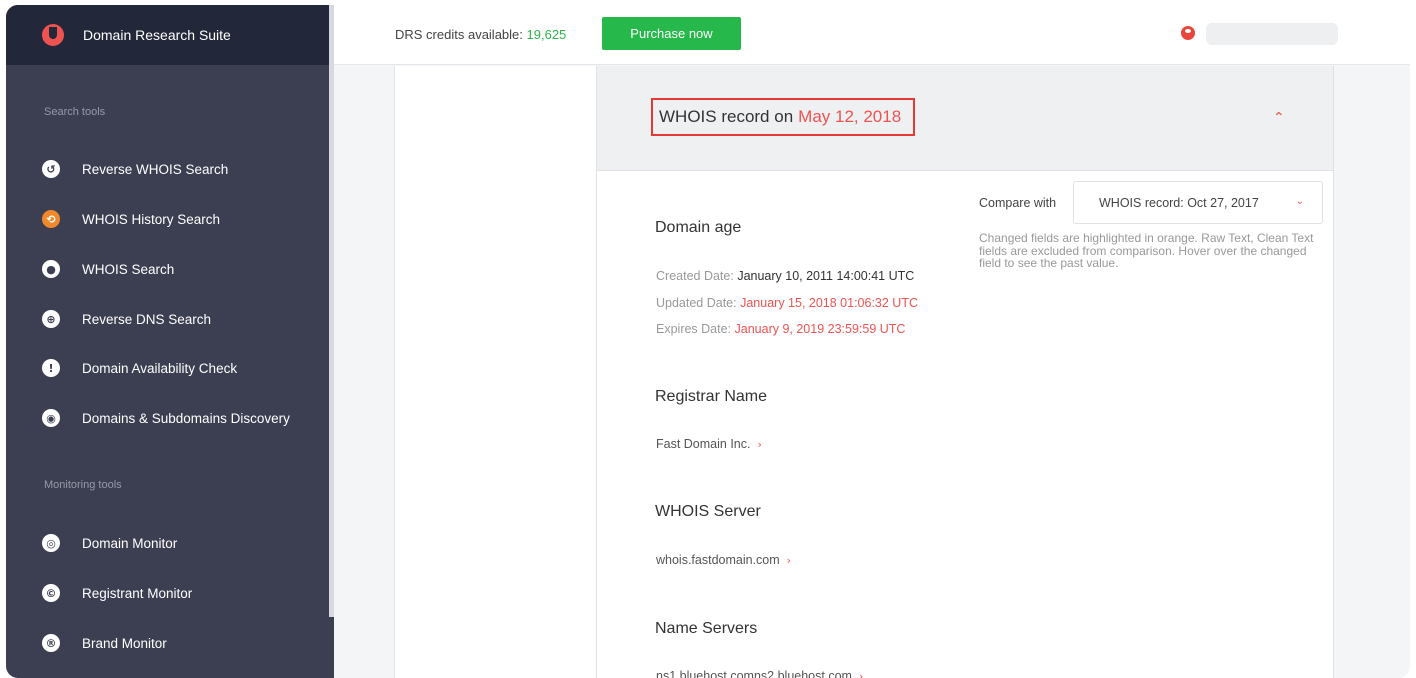 The height and width of the screenshot is (678, 1416). Describe the element at coordinates (726, 116) in the screenshot. I see `record-title-prefix: WHOIS record on` at that location.